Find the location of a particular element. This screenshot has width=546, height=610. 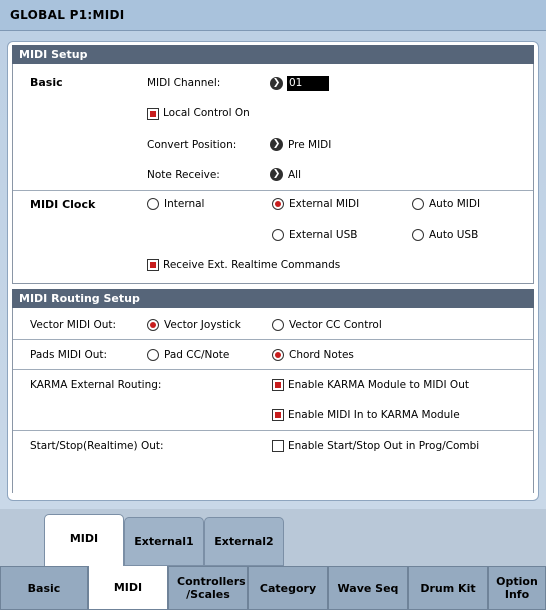

clock-auto-usb-radio is located at coordinates (418, 235).